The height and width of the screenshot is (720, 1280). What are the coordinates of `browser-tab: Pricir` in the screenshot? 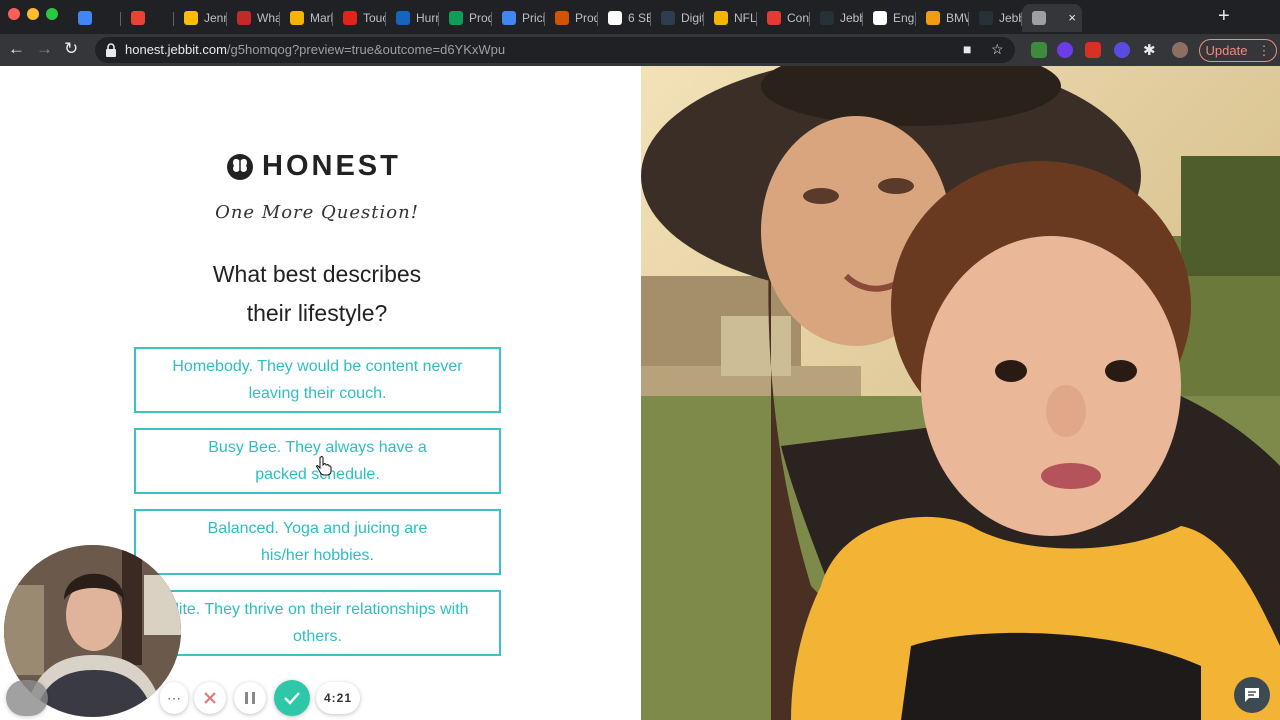 It's located at (518, 18).